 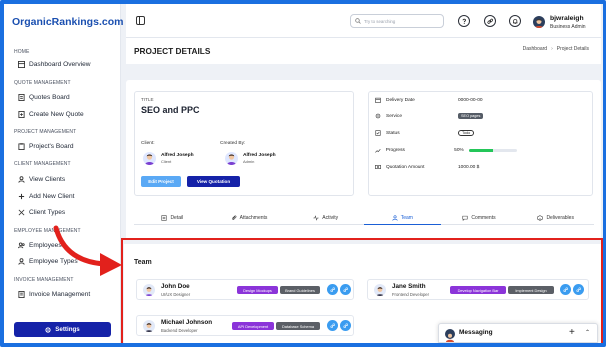 What do you see at coordinates (483, 217) in the screenshot?
I see `tab-label: Comments` at bounding box center [483, 217].